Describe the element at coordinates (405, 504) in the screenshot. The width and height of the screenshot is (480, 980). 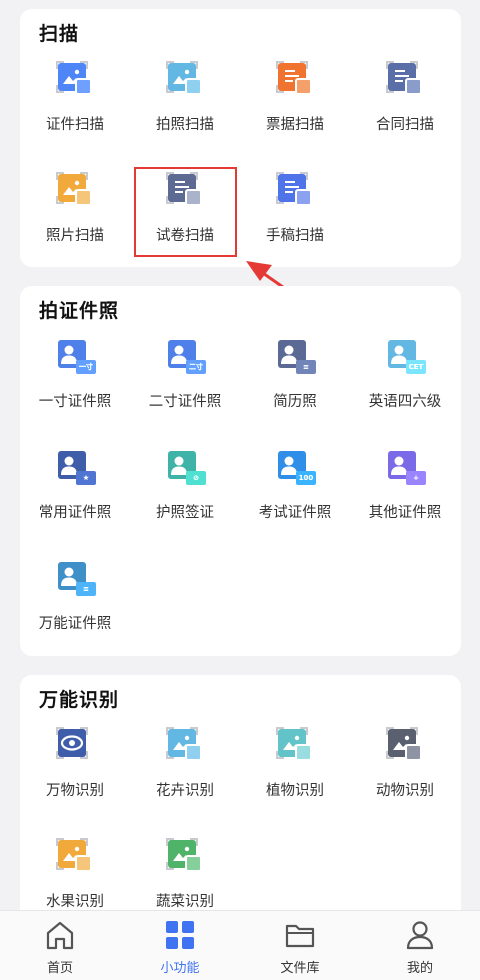
I see `tool-other-photo: + 其他证件照` at that location.